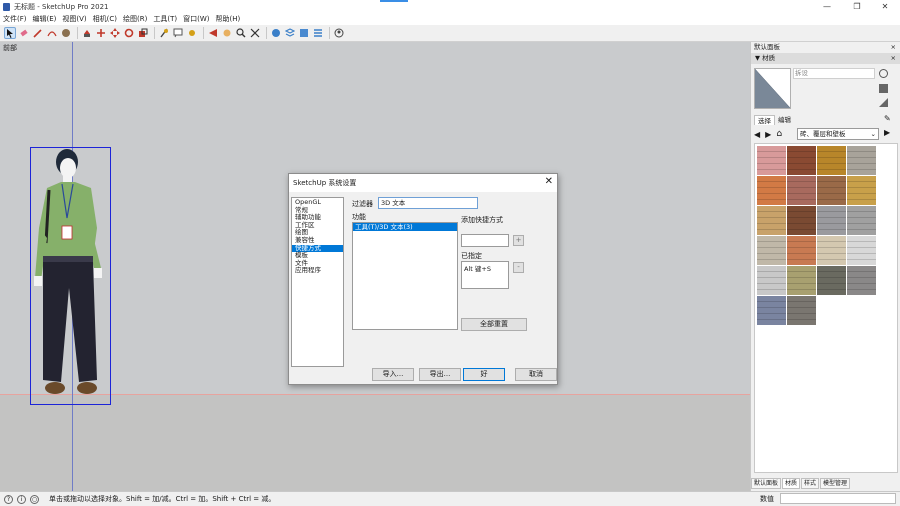 The width and height of the screenshot is (900, 506). What do you see at coordinates (485, 275) in the screenshot?
I see `assigned-shortcut-list: Alt 键+S` at bounding box center [485, 275].